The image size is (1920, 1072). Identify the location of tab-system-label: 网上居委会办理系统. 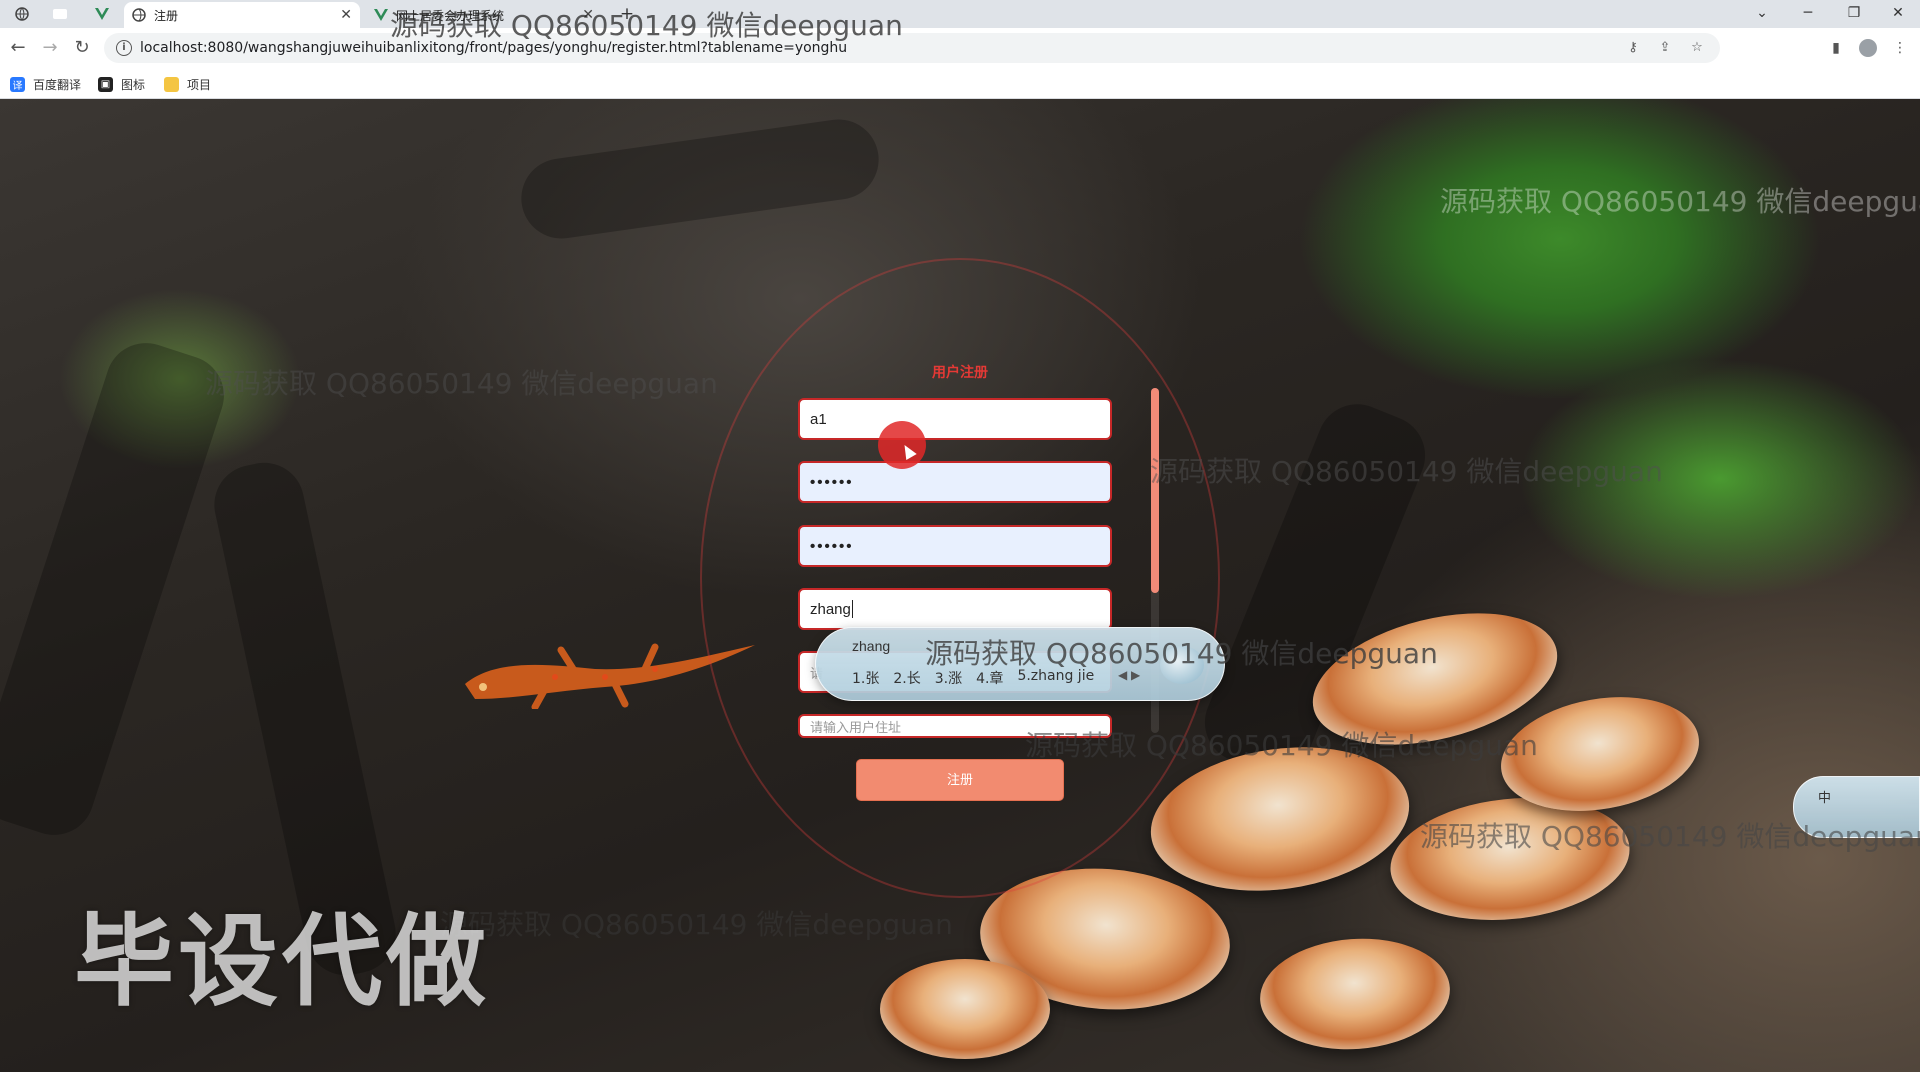
(450, 15).